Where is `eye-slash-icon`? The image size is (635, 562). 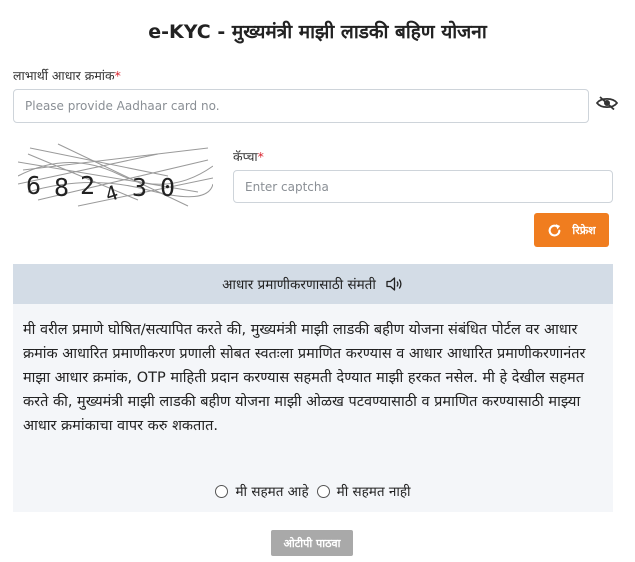
eye-slash-icon is located at coordinates (607, 103).